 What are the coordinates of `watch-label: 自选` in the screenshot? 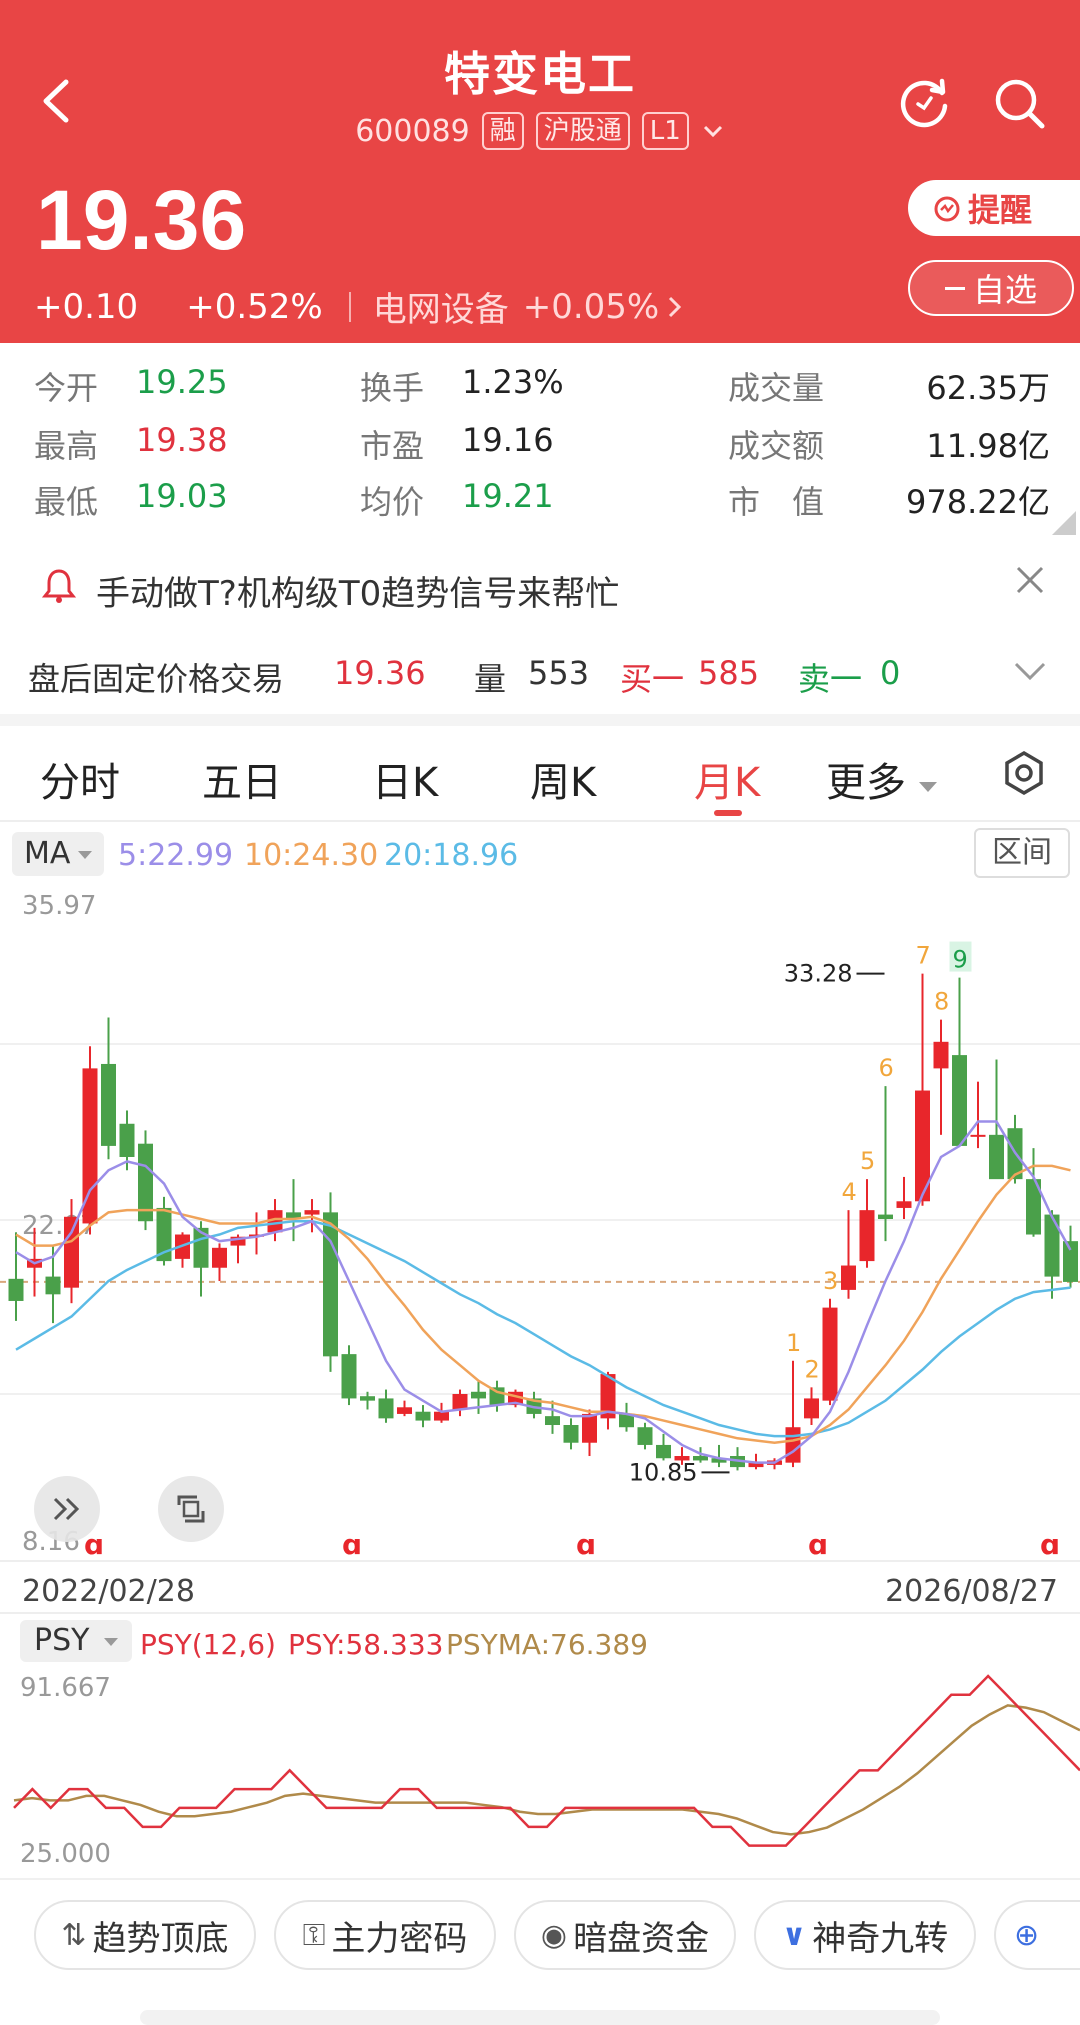 It's located at (1004, 290).